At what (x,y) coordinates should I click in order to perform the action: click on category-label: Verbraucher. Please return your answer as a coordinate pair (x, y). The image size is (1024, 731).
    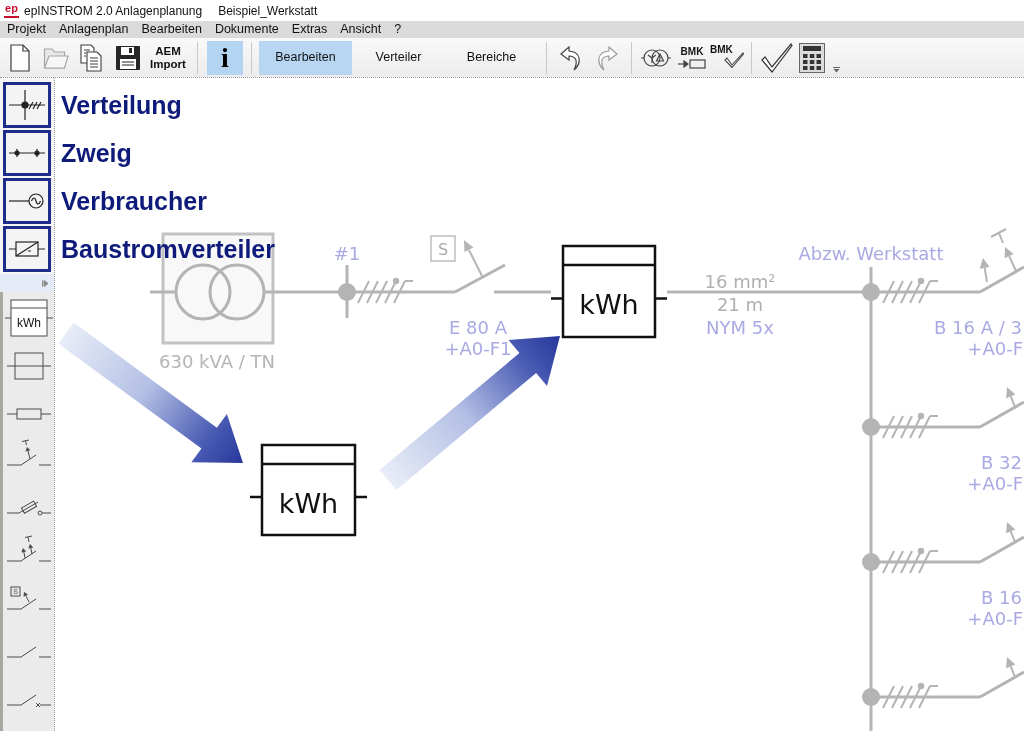
    Looking at the image, I should click on (134, 201).